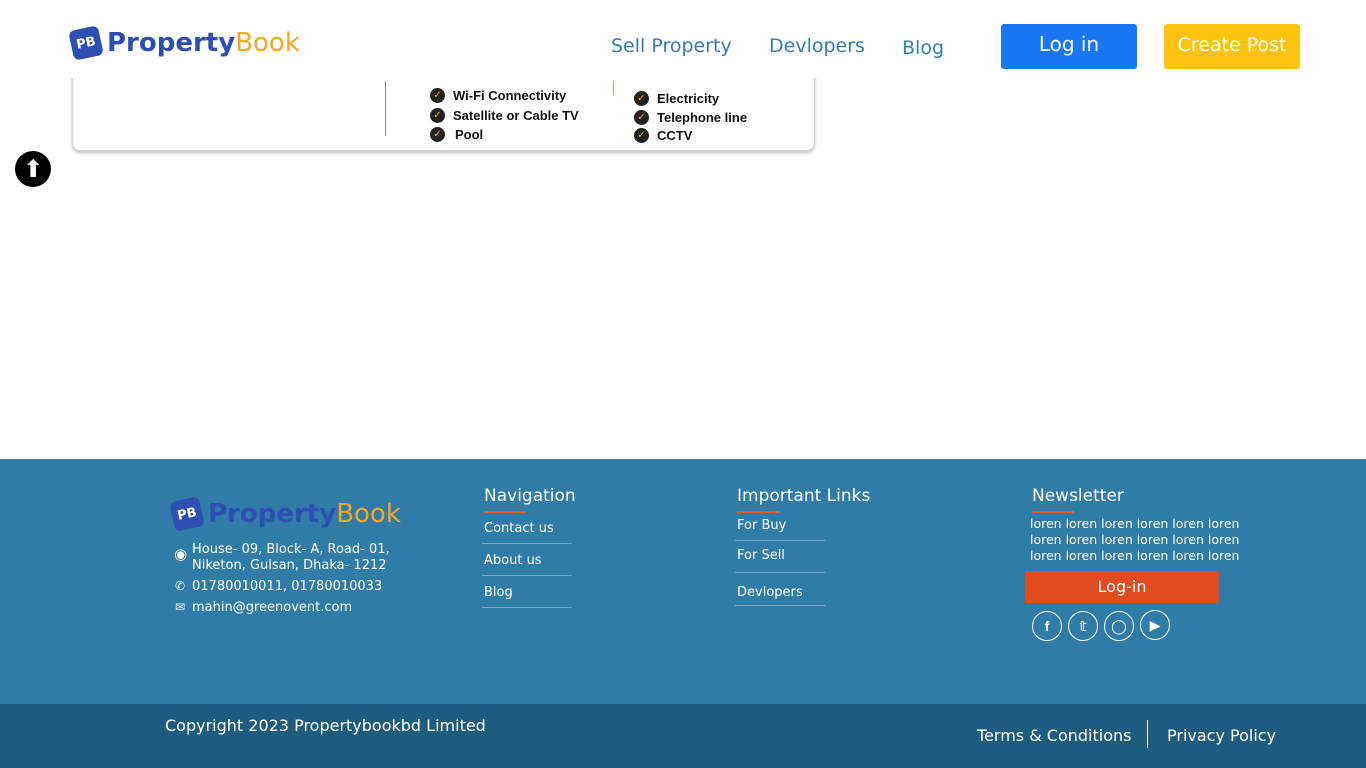 The width and height of the screenshot is (1366, 768). What do you see at coordinates (180, 607) in the screenshot?
I see `mail-icon: ✉` at bounding box center [180, 607].